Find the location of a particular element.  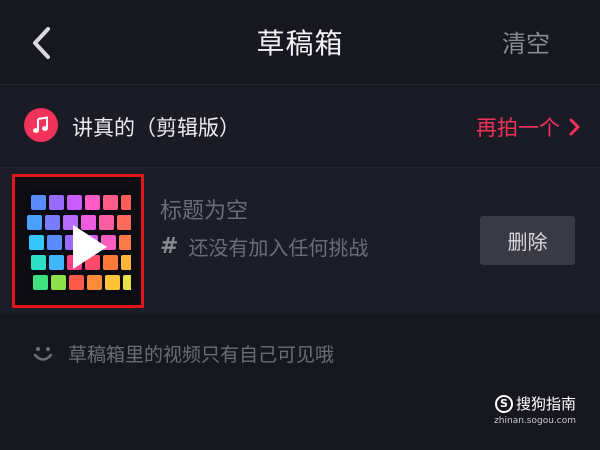

music-note-icon is located at coordinates (41, 125).